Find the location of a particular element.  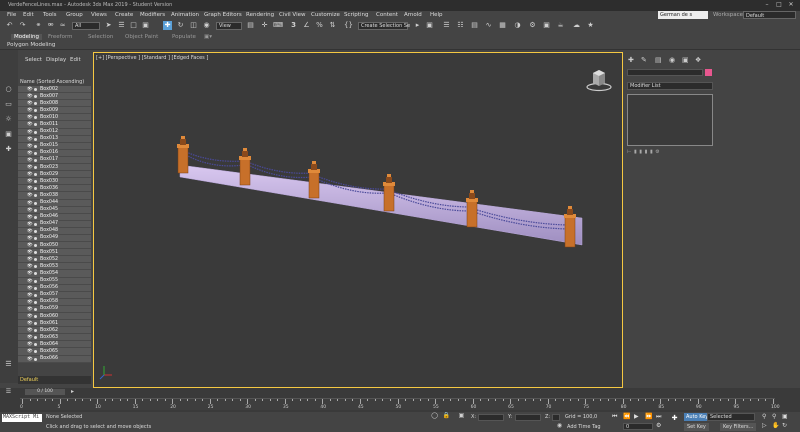

list-item: 👁 Box065 is located at coordinates (54, 352).